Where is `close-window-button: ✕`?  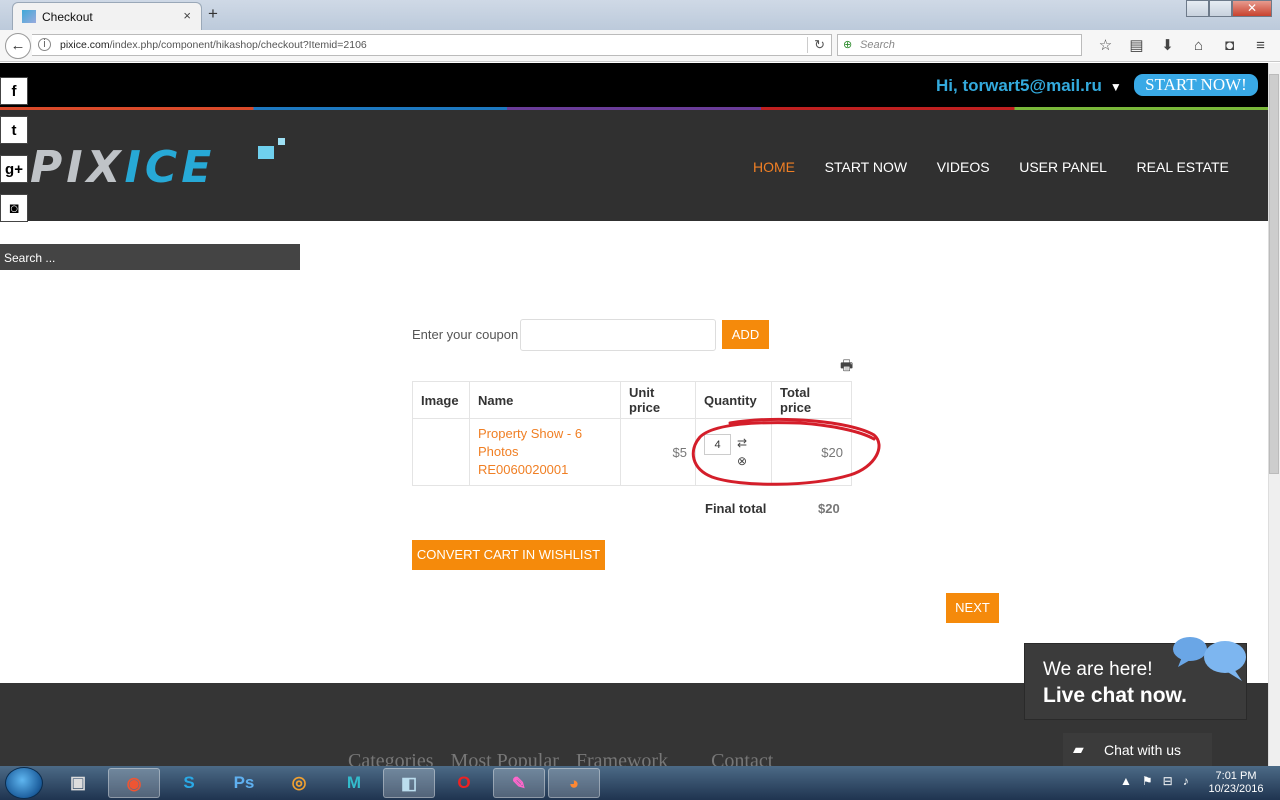
close-window-button: ✕ is located at coordinates (1252, 8).